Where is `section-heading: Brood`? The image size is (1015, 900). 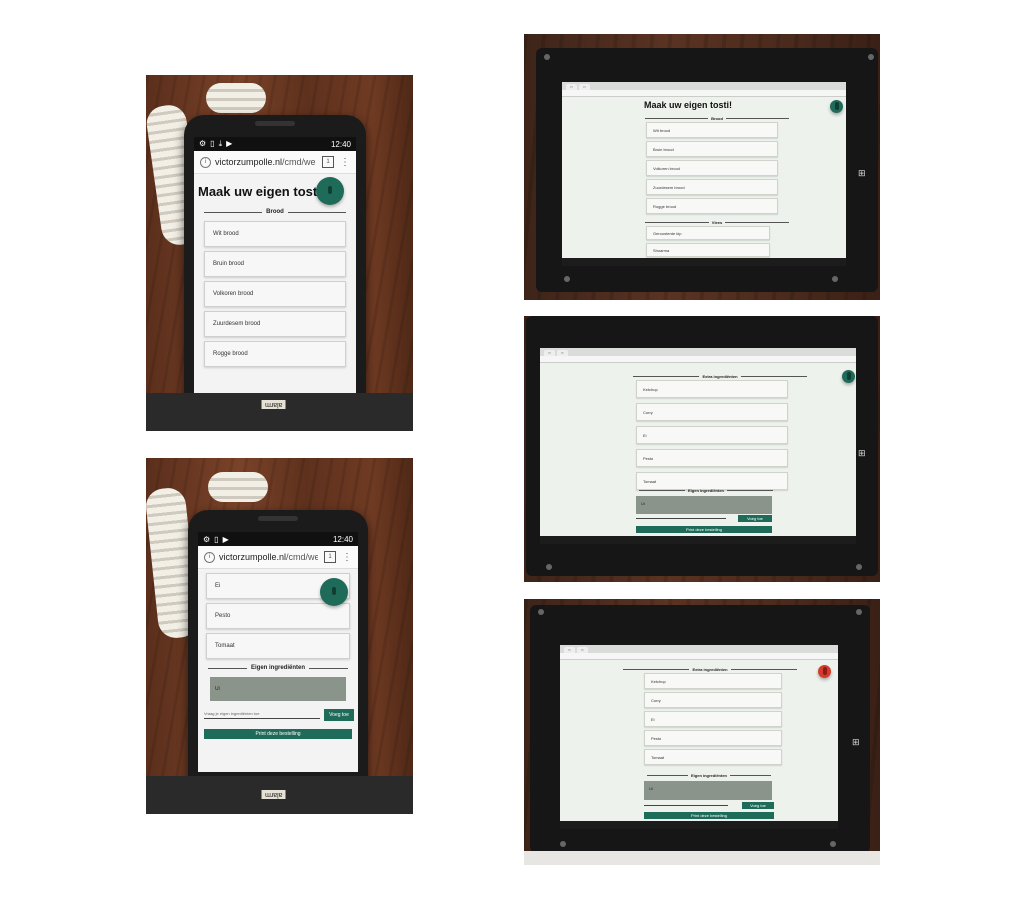
section-heading: Brood is located at coordinates (717, 118).